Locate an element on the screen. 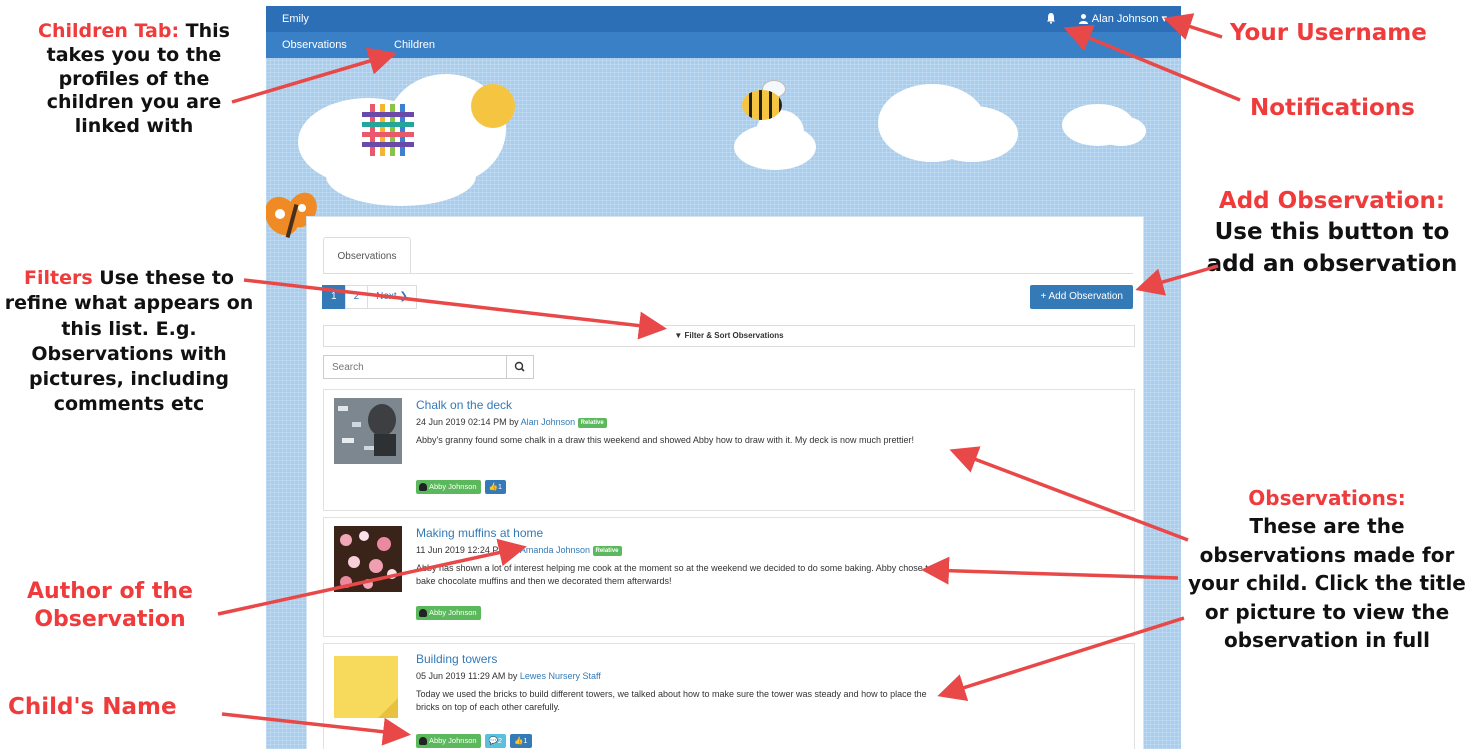 The height and width of the screenshot is (749, 1473). arrow-children-tab is located at coordinates (314, 75).